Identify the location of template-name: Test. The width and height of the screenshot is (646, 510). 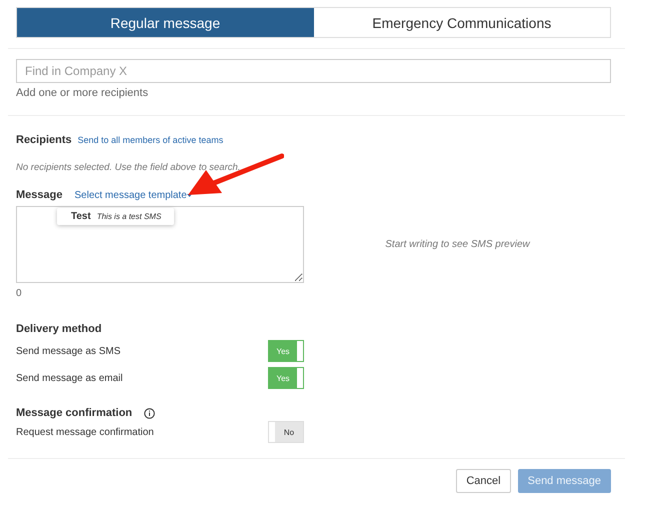
(81, 216).